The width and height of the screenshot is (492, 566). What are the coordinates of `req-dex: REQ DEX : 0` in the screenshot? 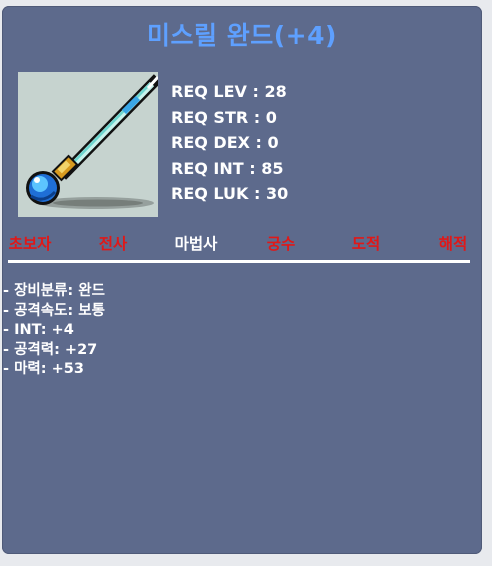 It's located at (225, 142).